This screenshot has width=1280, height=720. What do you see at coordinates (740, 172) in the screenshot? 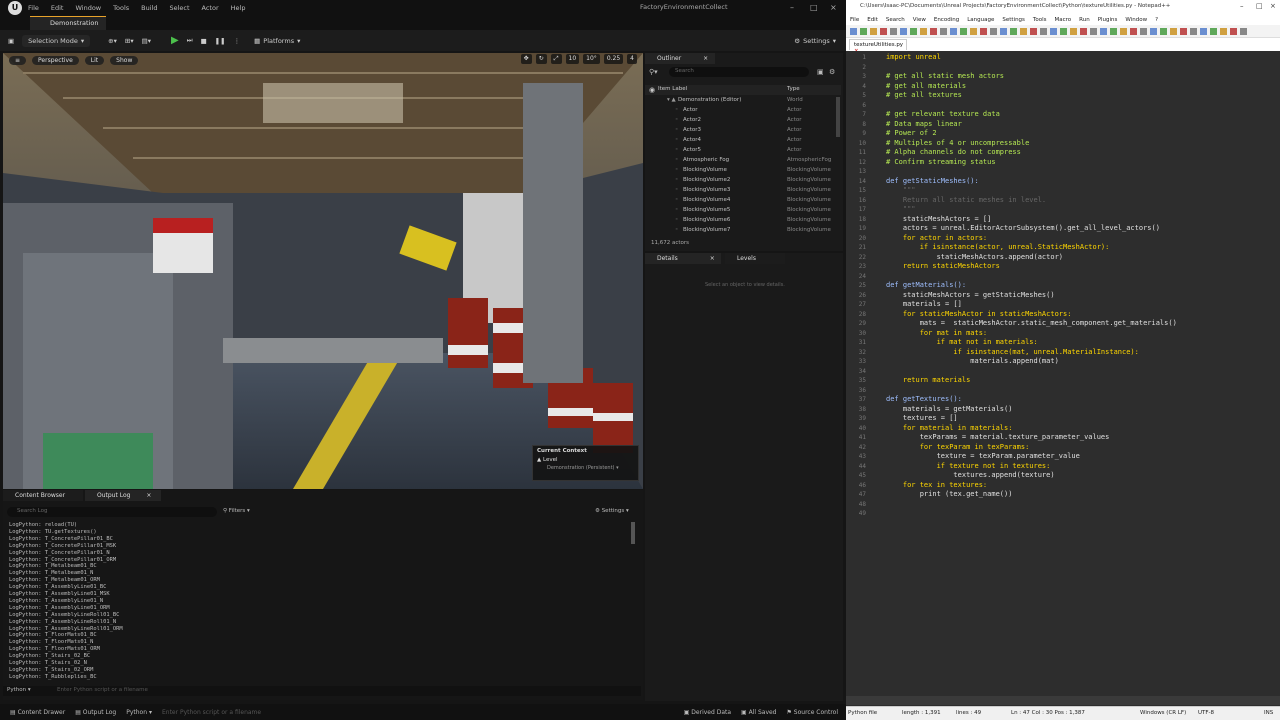
I see `outliner-row: ◦ BlockingVolume BlockingVolume` at bounding box center [740, 172].